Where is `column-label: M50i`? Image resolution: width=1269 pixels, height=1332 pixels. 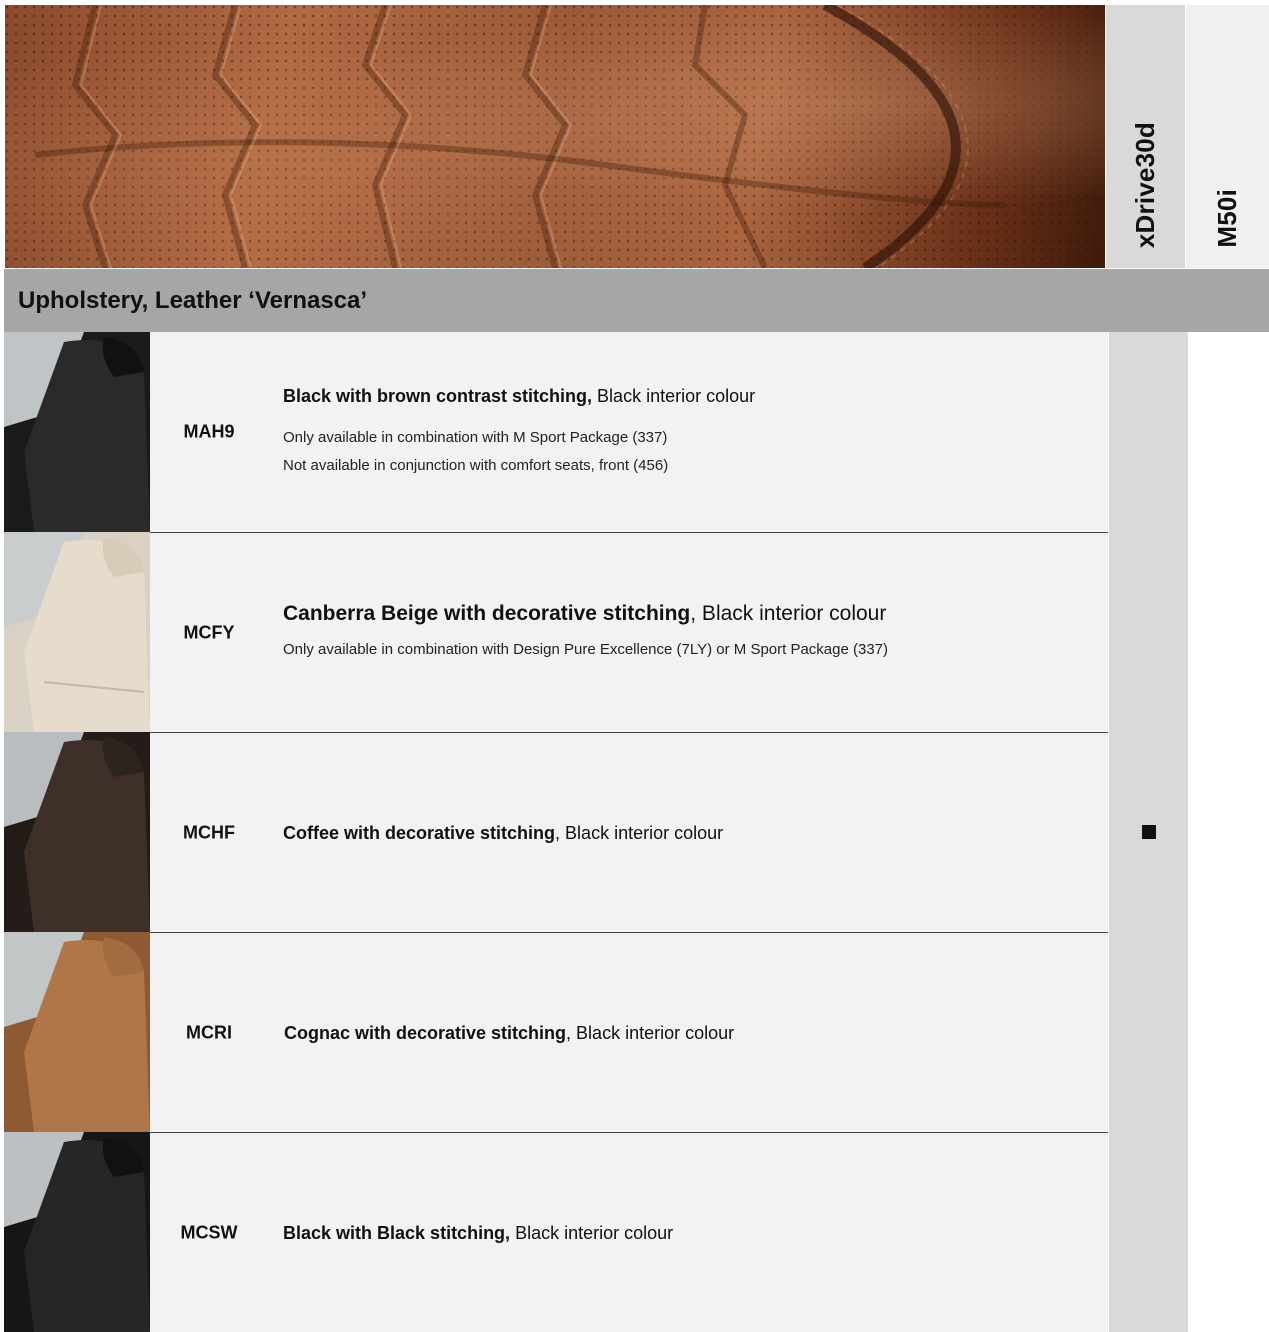 column-label: M50i is located at coordinates (1227, 218).